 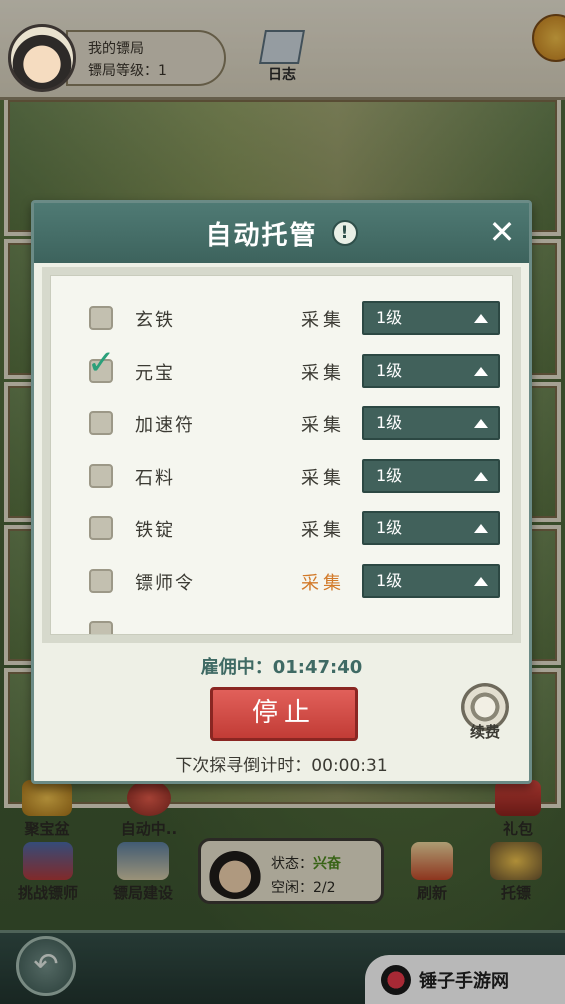 I want to click on resource-name: 加速符, so click(x=165, y=425).